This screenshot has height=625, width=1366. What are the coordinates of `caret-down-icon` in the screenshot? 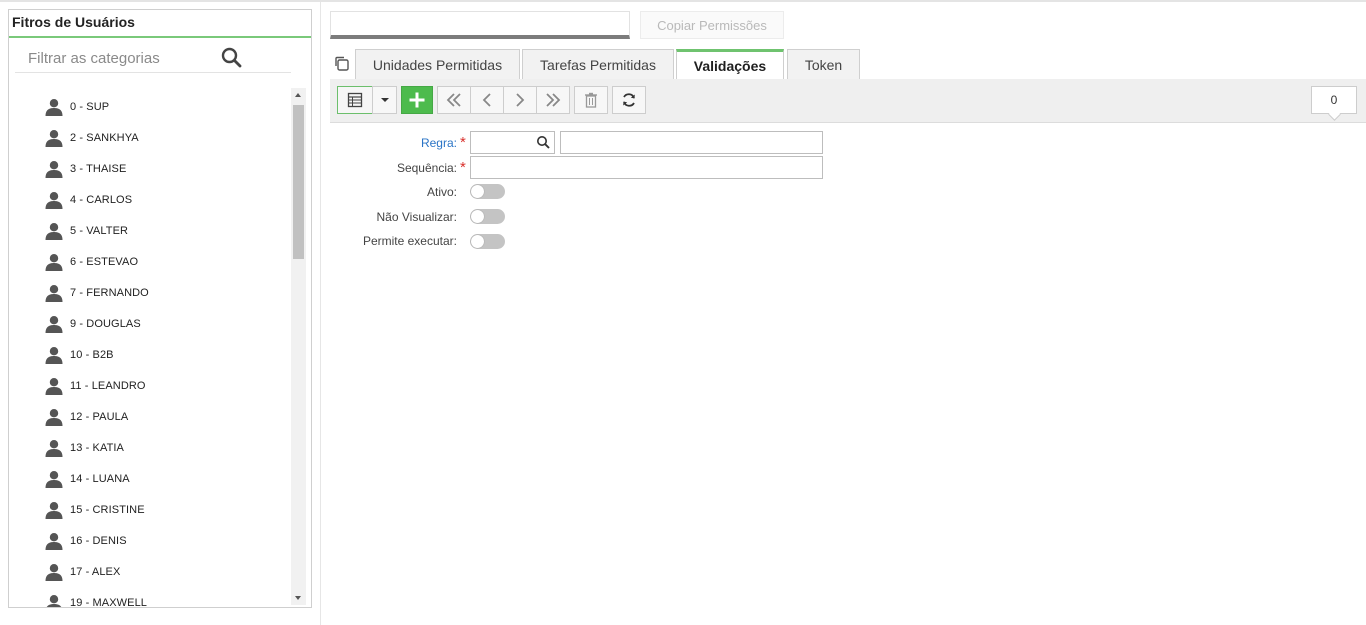 It's located at (384, 100).